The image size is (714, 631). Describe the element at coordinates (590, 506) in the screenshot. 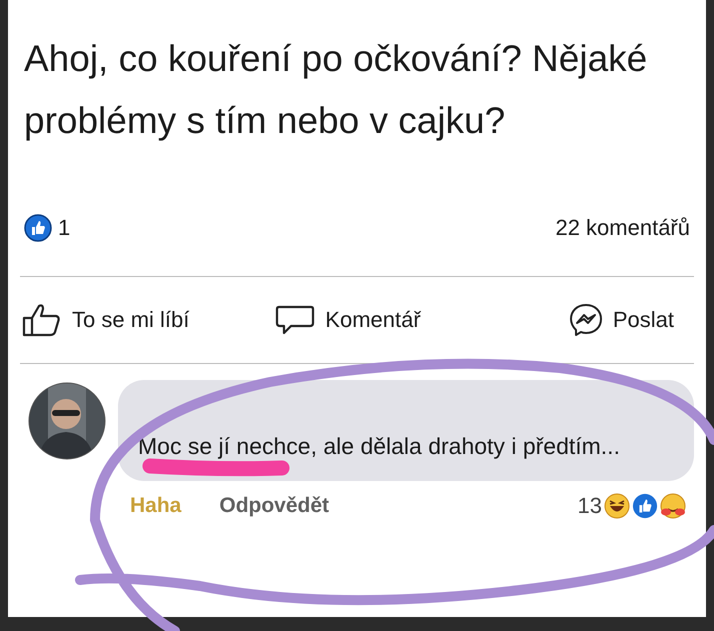

I see `reaction-count: 13` at that location.